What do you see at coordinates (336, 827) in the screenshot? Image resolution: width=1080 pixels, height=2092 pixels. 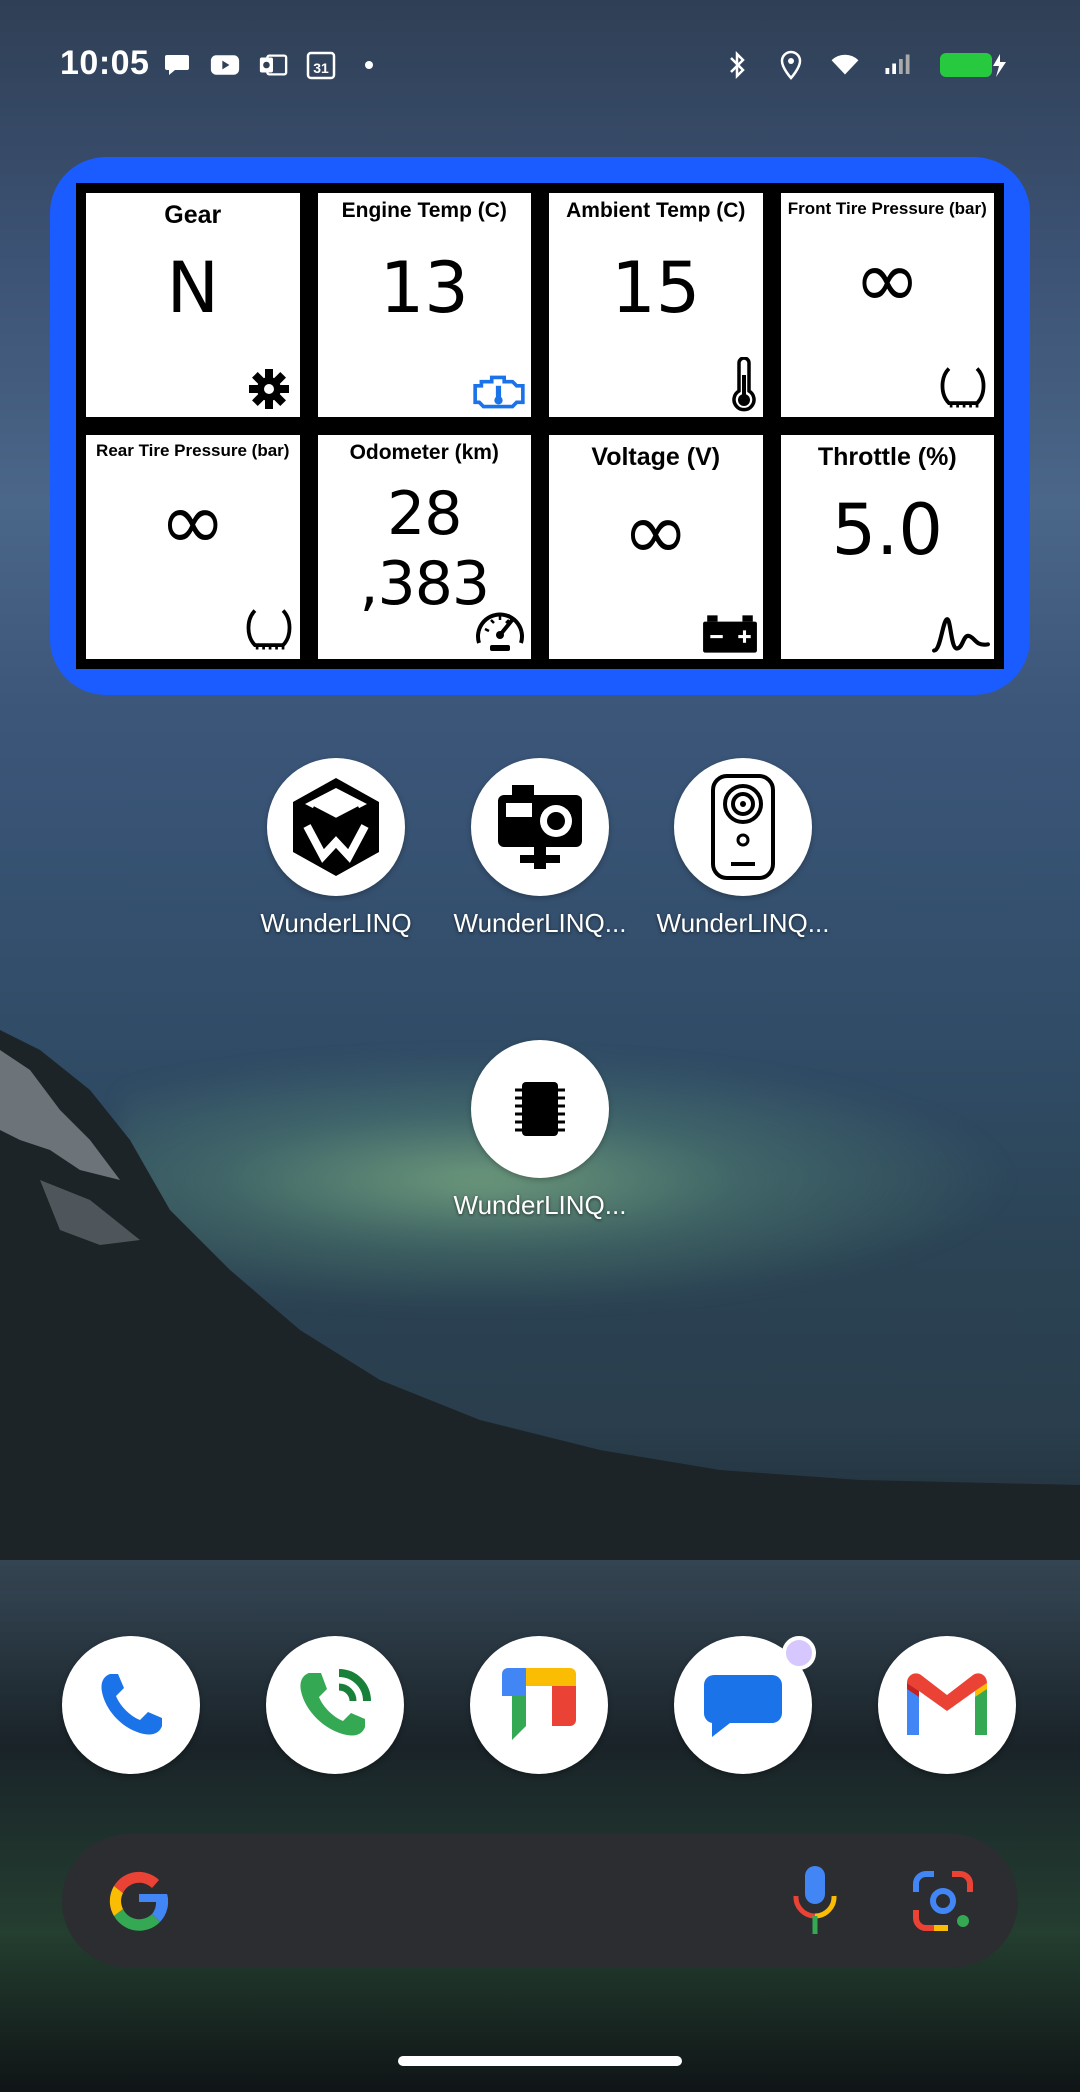 I see `wunderlinq-logo-icon` at bounding box center [336, 827].